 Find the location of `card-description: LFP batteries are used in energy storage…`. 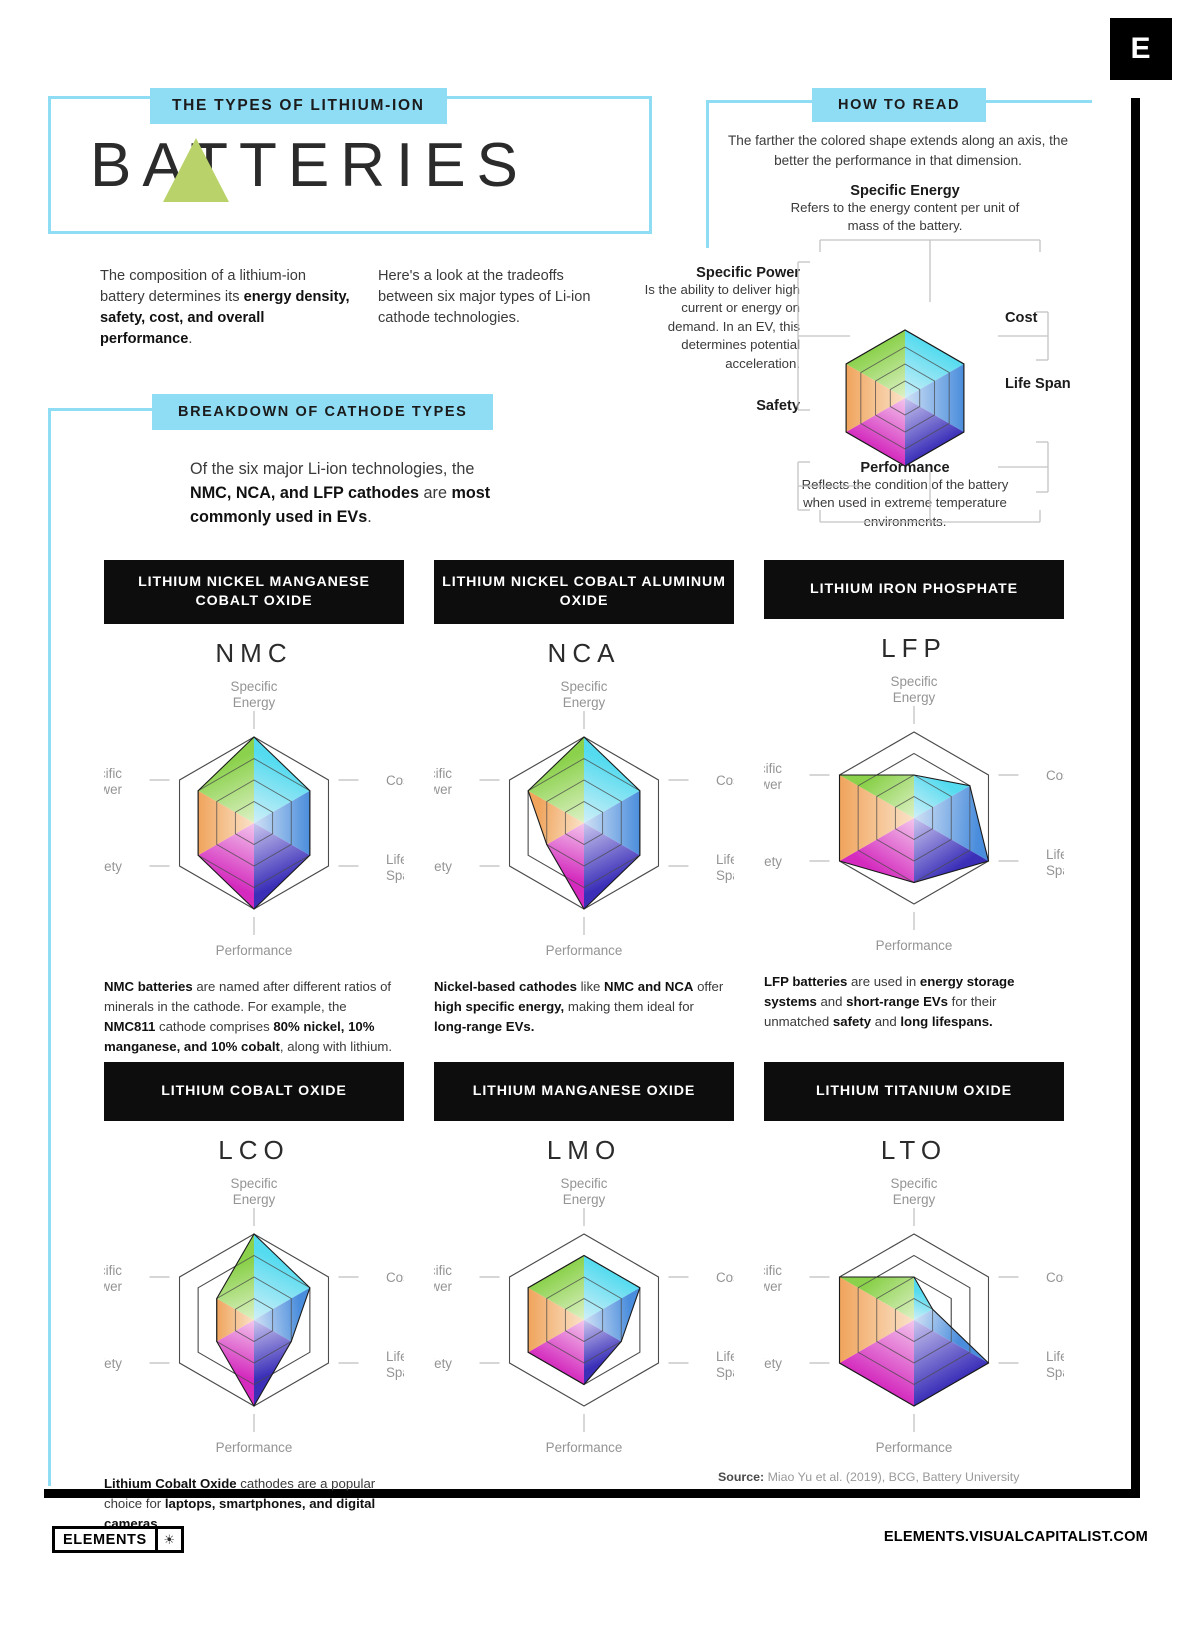

card-description: LFP batteries are used in energy storage… is located at coordinates (889, 1001).